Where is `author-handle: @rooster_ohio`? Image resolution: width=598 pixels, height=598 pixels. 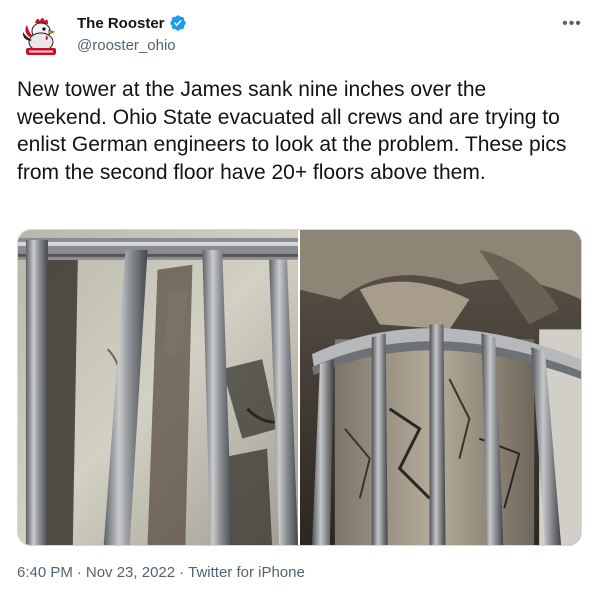
author-handle: @rooster_ohio is located at coordinates (126, 45).